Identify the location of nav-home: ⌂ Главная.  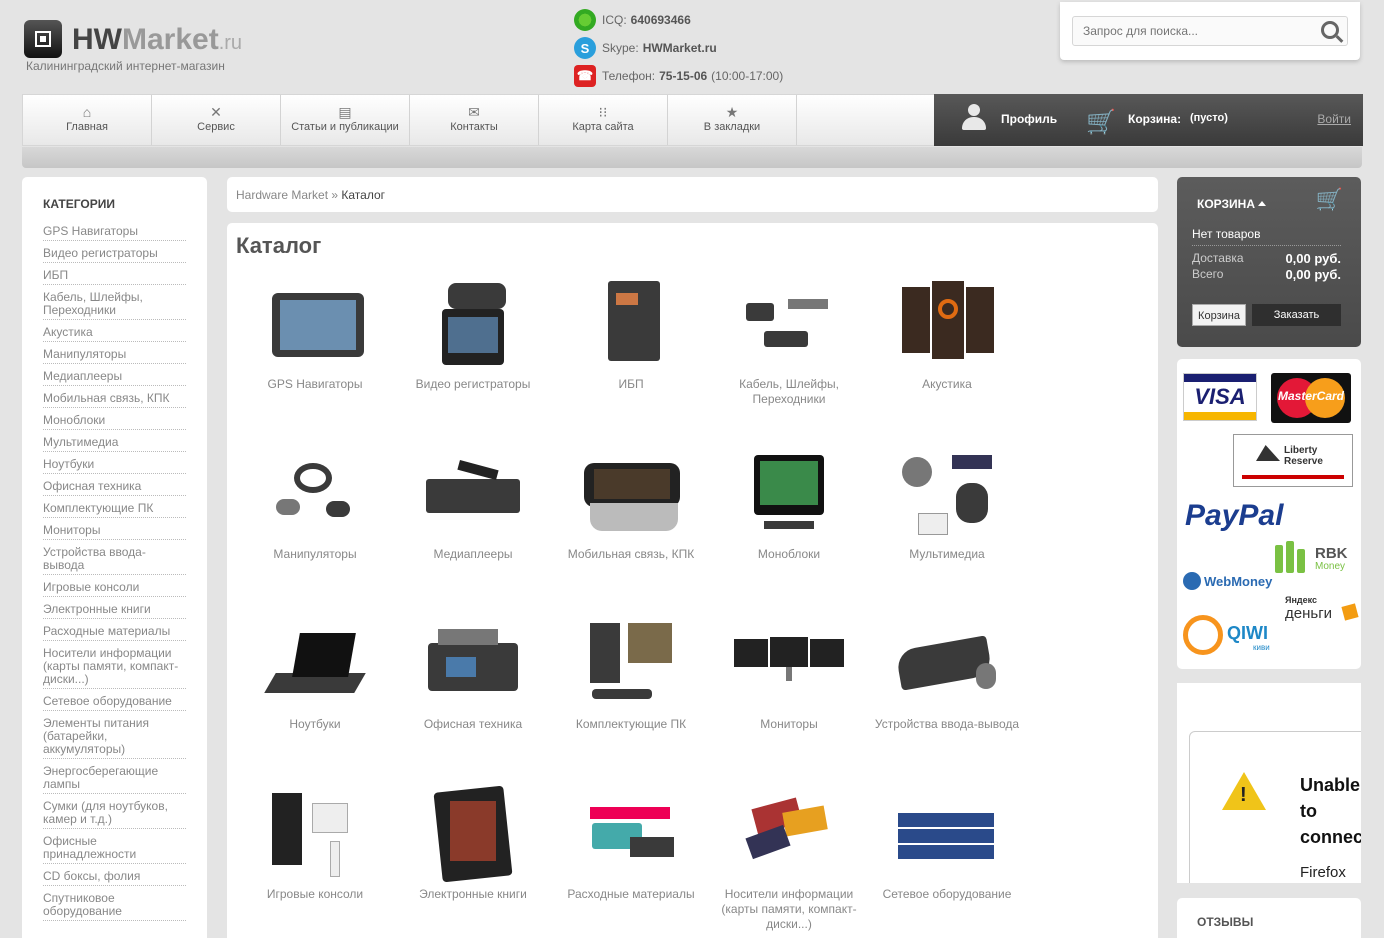
(87, 120).